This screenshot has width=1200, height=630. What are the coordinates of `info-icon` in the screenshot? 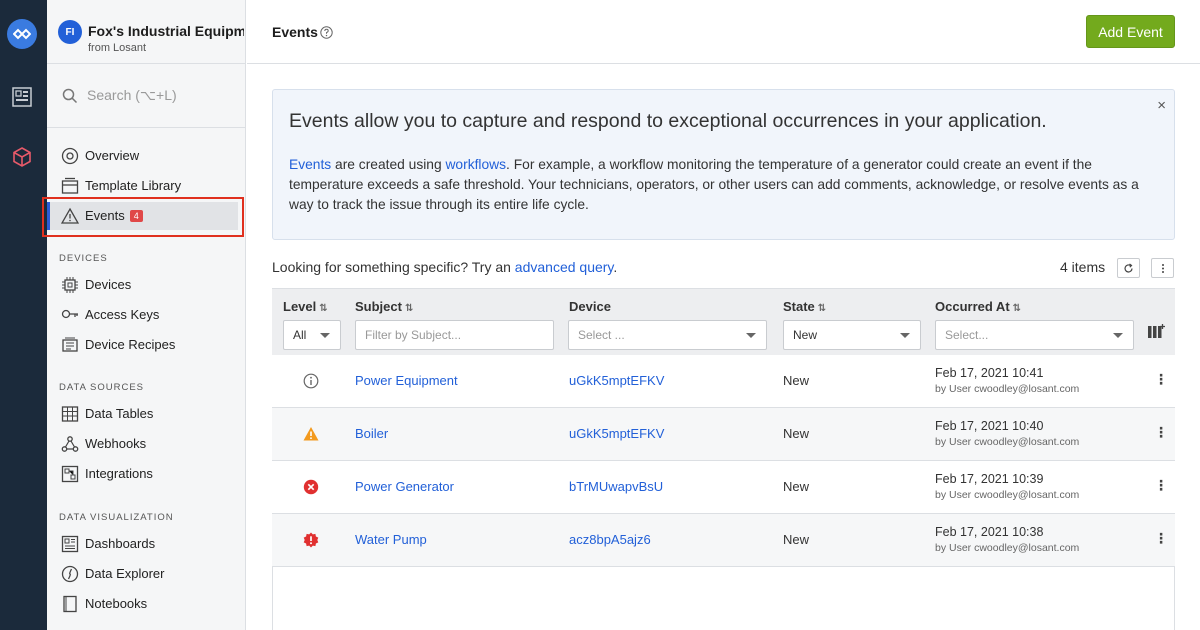 It's located at (311, 381).